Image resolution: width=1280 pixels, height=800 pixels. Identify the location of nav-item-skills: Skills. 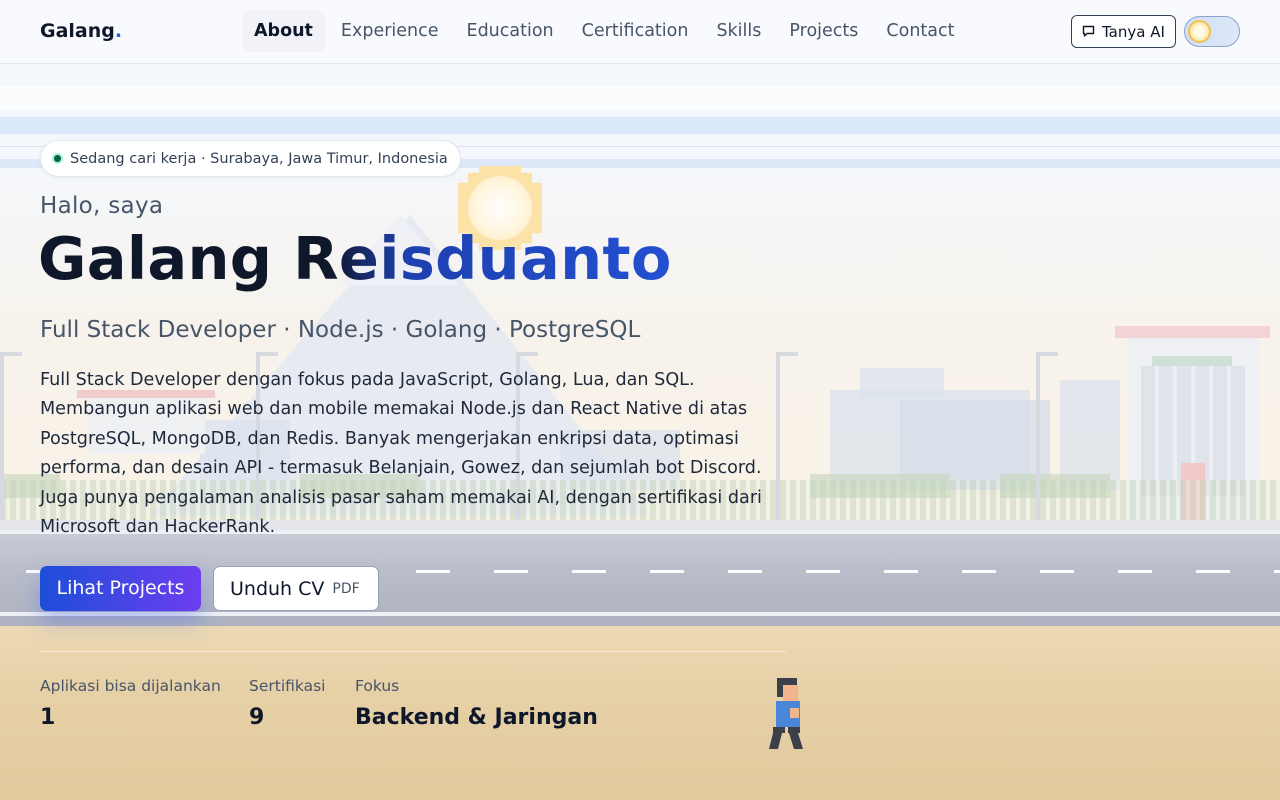
(738, 31).